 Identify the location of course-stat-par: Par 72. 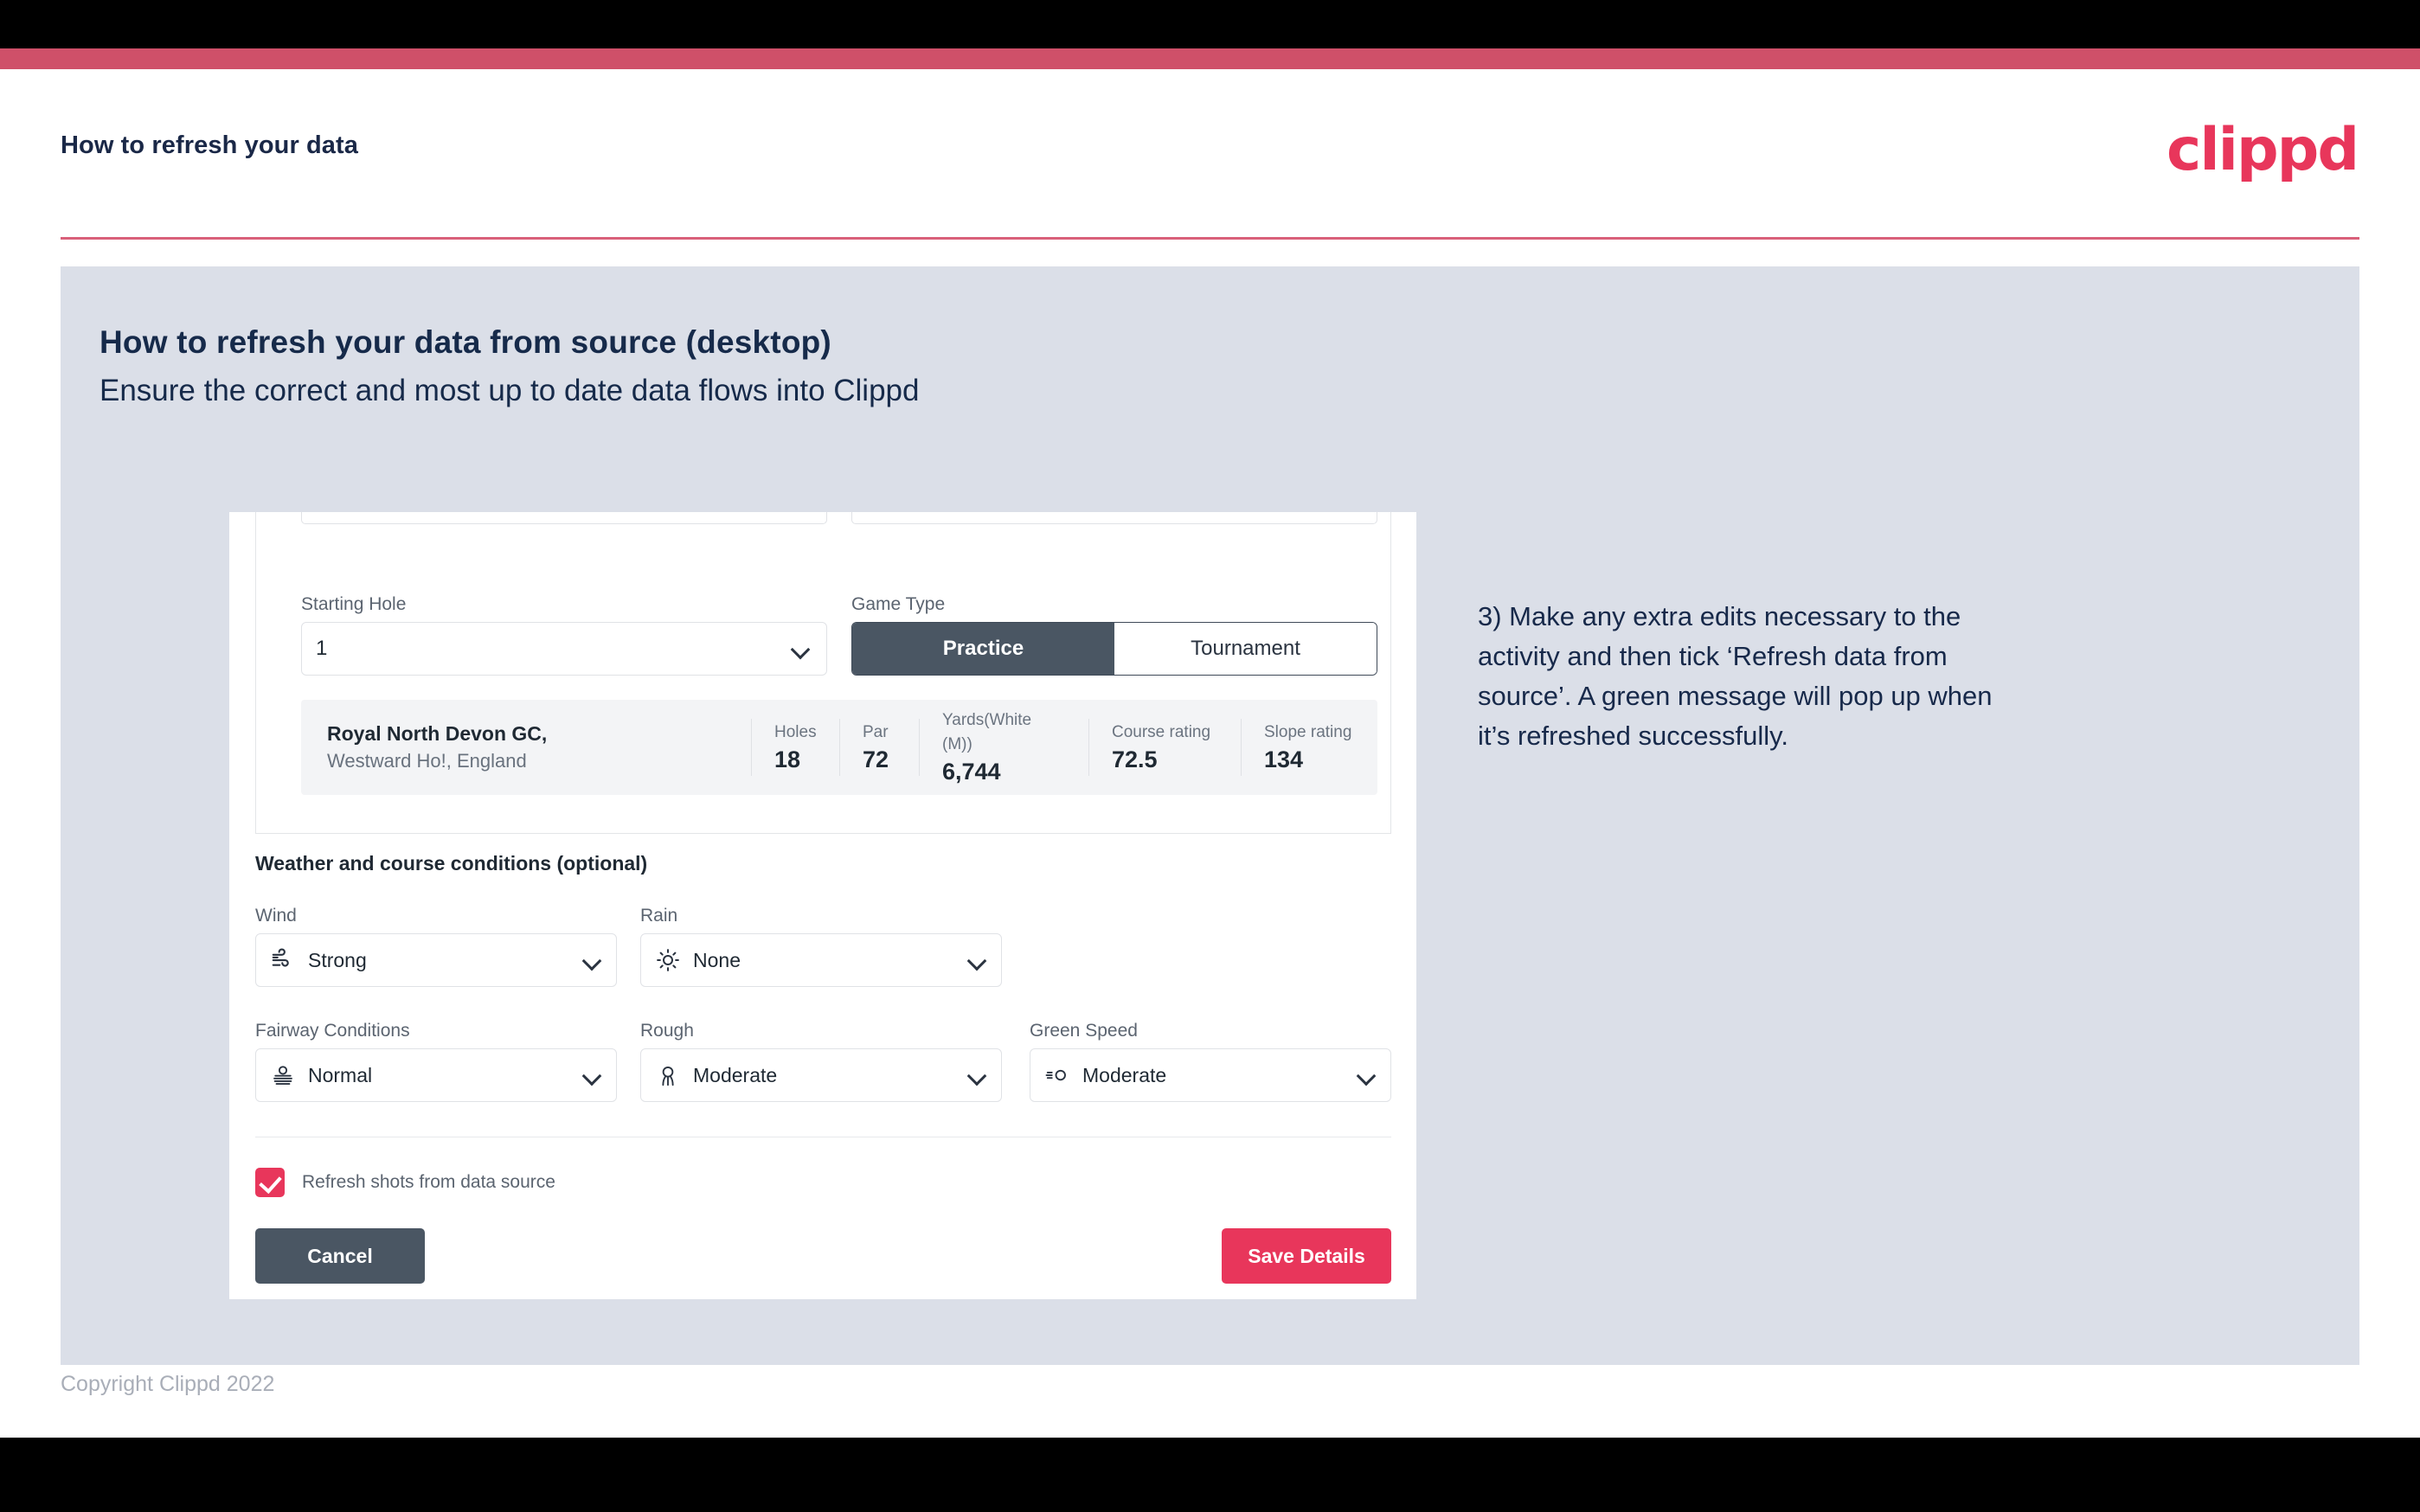
(879, 747).